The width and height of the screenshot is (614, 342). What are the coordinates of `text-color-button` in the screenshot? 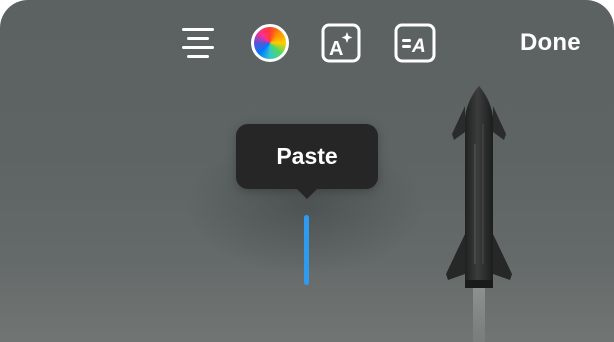 It's located at (270, 43).